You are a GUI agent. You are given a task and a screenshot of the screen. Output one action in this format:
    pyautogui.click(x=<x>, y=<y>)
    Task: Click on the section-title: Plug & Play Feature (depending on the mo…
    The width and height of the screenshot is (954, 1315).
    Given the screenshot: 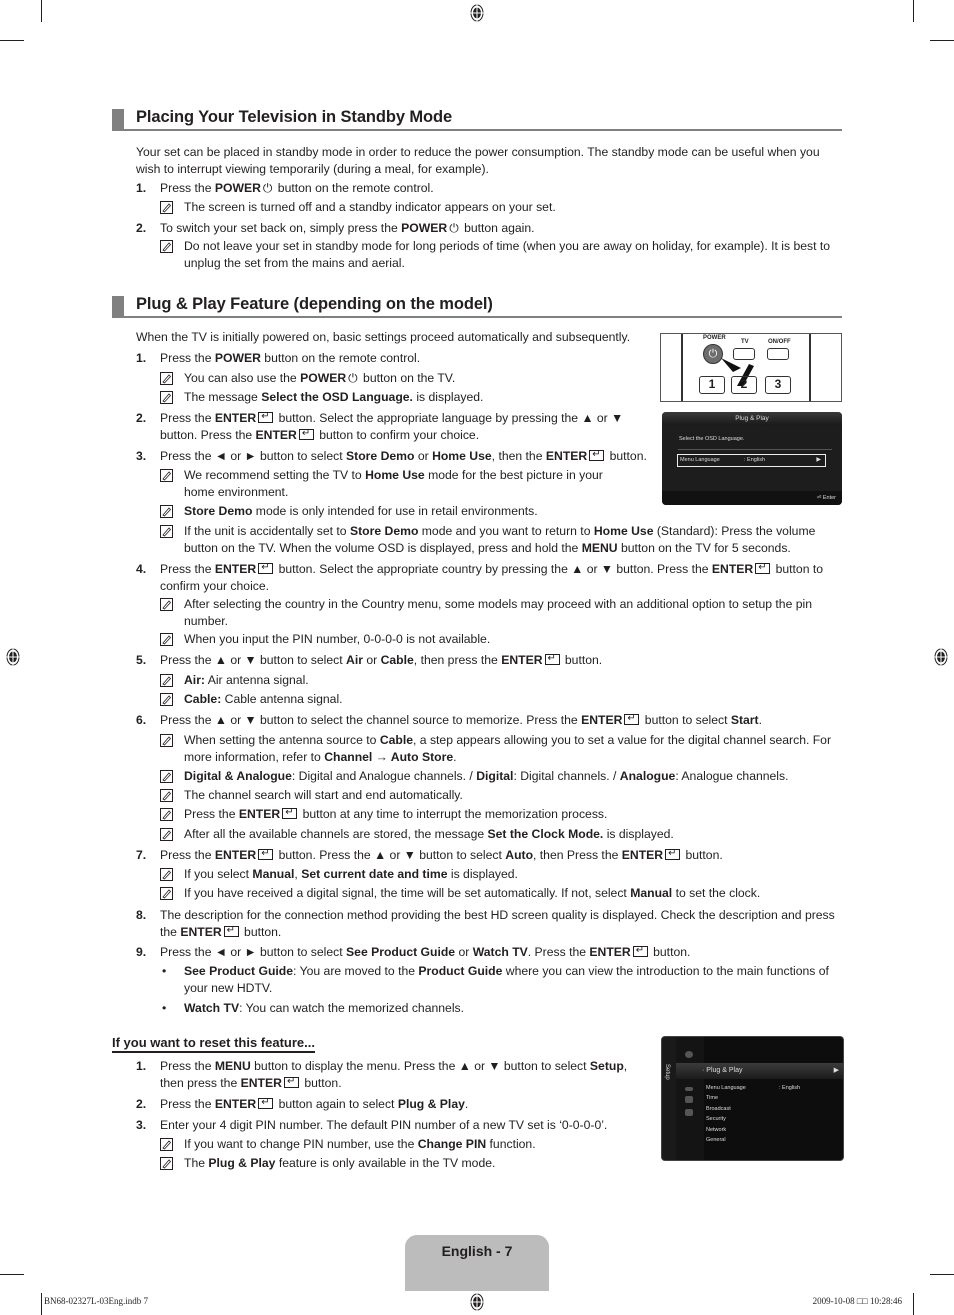 What is the action you would take?
    pyautogui.click(x=314, y=304)
    